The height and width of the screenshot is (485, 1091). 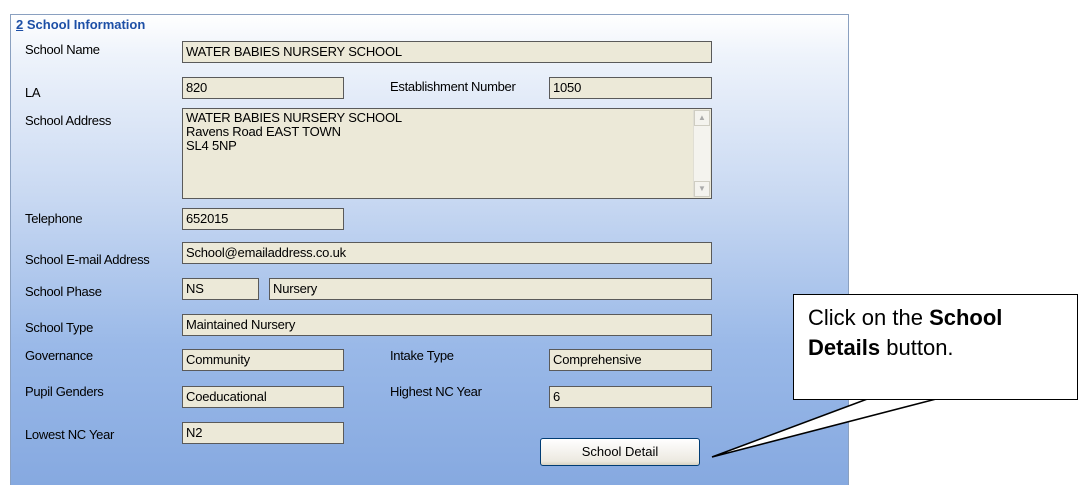 I want to click on callout-text-pre: Click on the, so click(x=869, y=317).